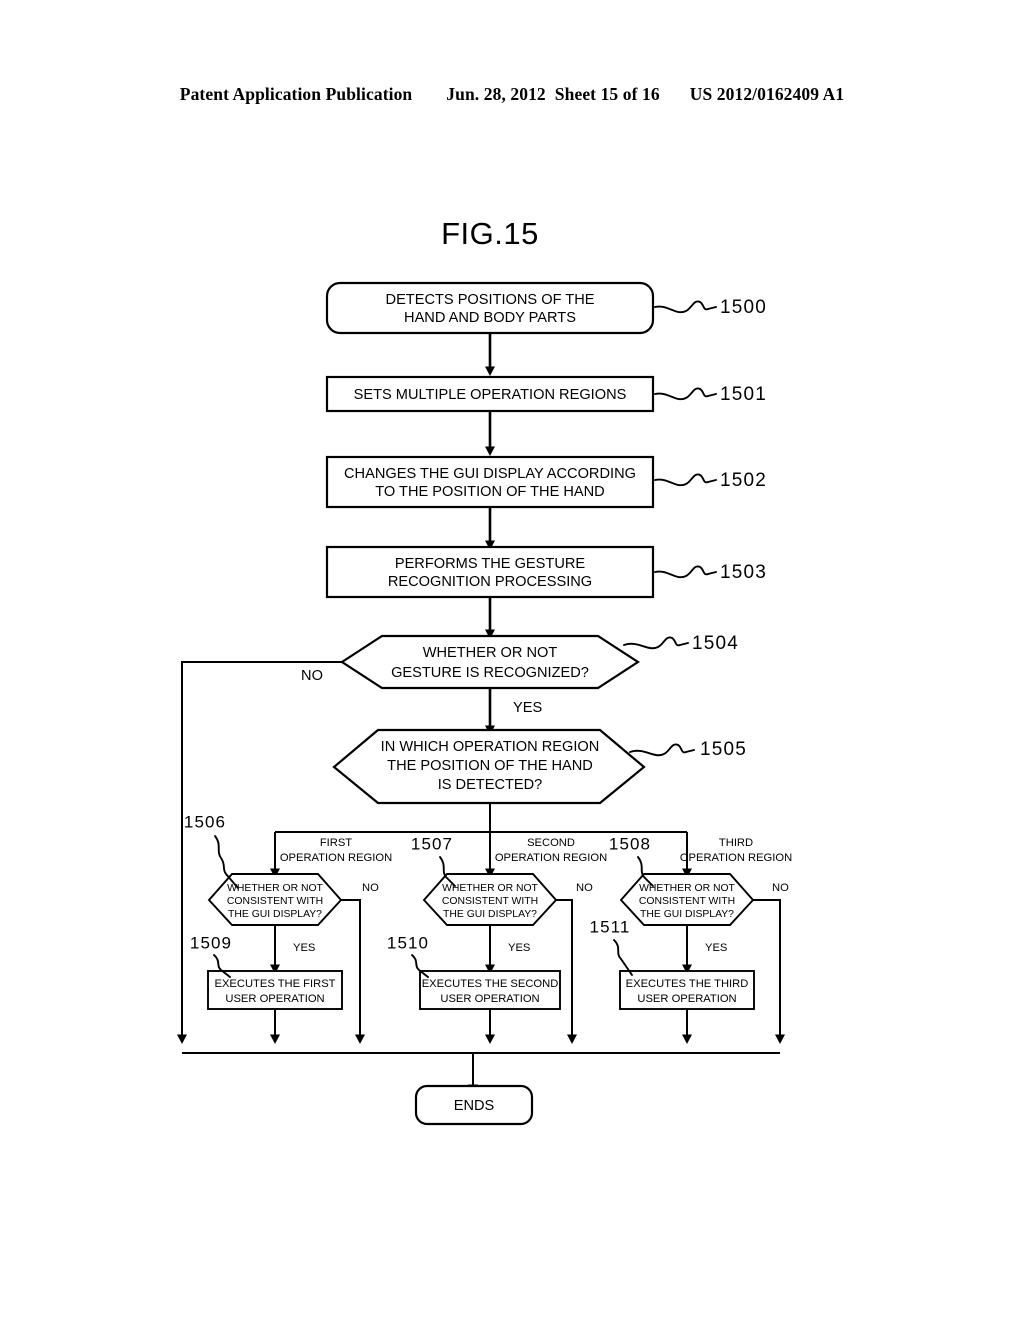 The height and width of the screenshot is (1320, 1024). Describe the element at coordinates (551, 843) in the screenshot. I see `edge-label-second-region-line1: SECOND` at that location.